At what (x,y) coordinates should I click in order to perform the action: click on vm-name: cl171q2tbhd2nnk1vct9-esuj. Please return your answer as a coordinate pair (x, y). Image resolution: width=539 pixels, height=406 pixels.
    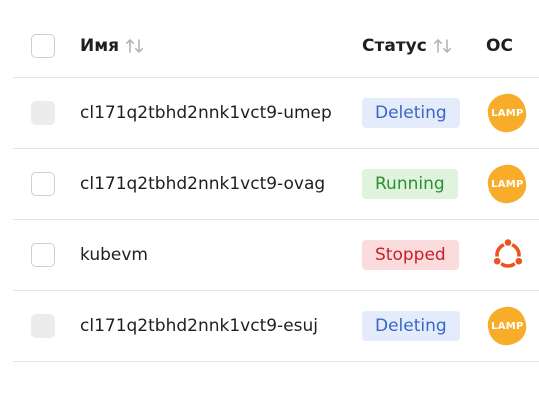
    Looking at the image, I should click on (199, 326).